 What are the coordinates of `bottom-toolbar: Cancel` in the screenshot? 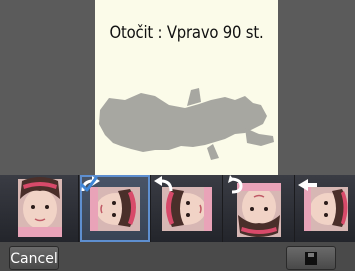 It's located at (177, 256).